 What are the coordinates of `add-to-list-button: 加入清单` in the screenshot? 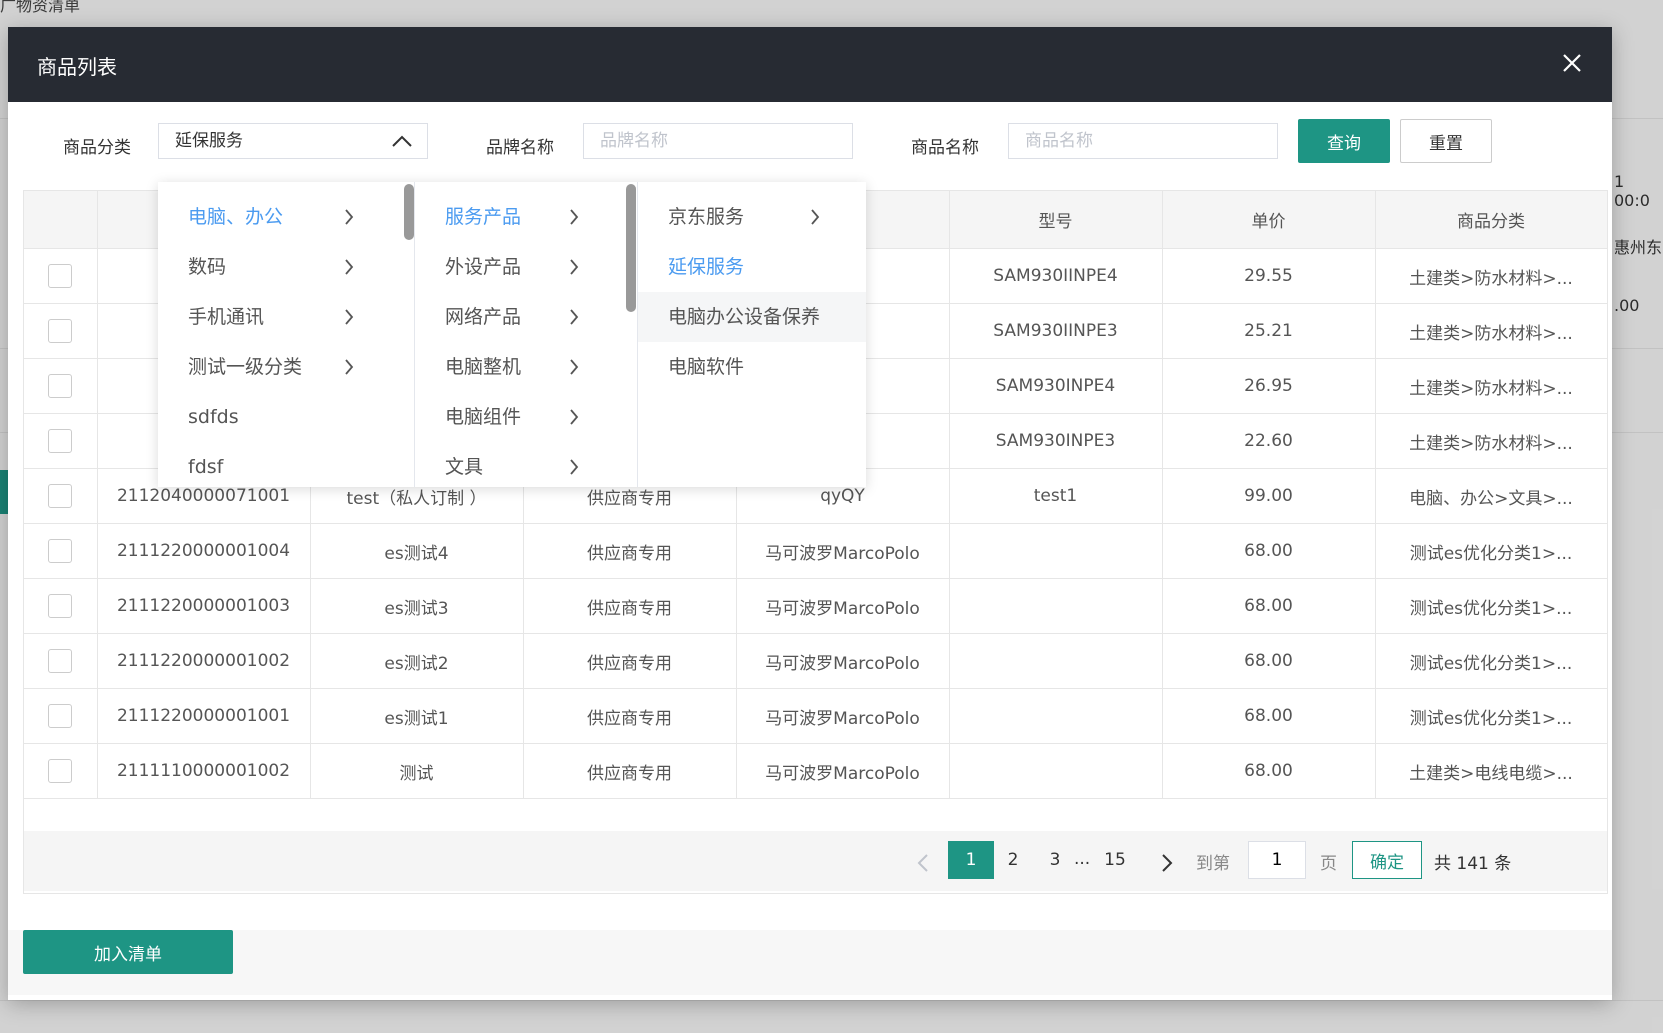 It's located at (128, 952).